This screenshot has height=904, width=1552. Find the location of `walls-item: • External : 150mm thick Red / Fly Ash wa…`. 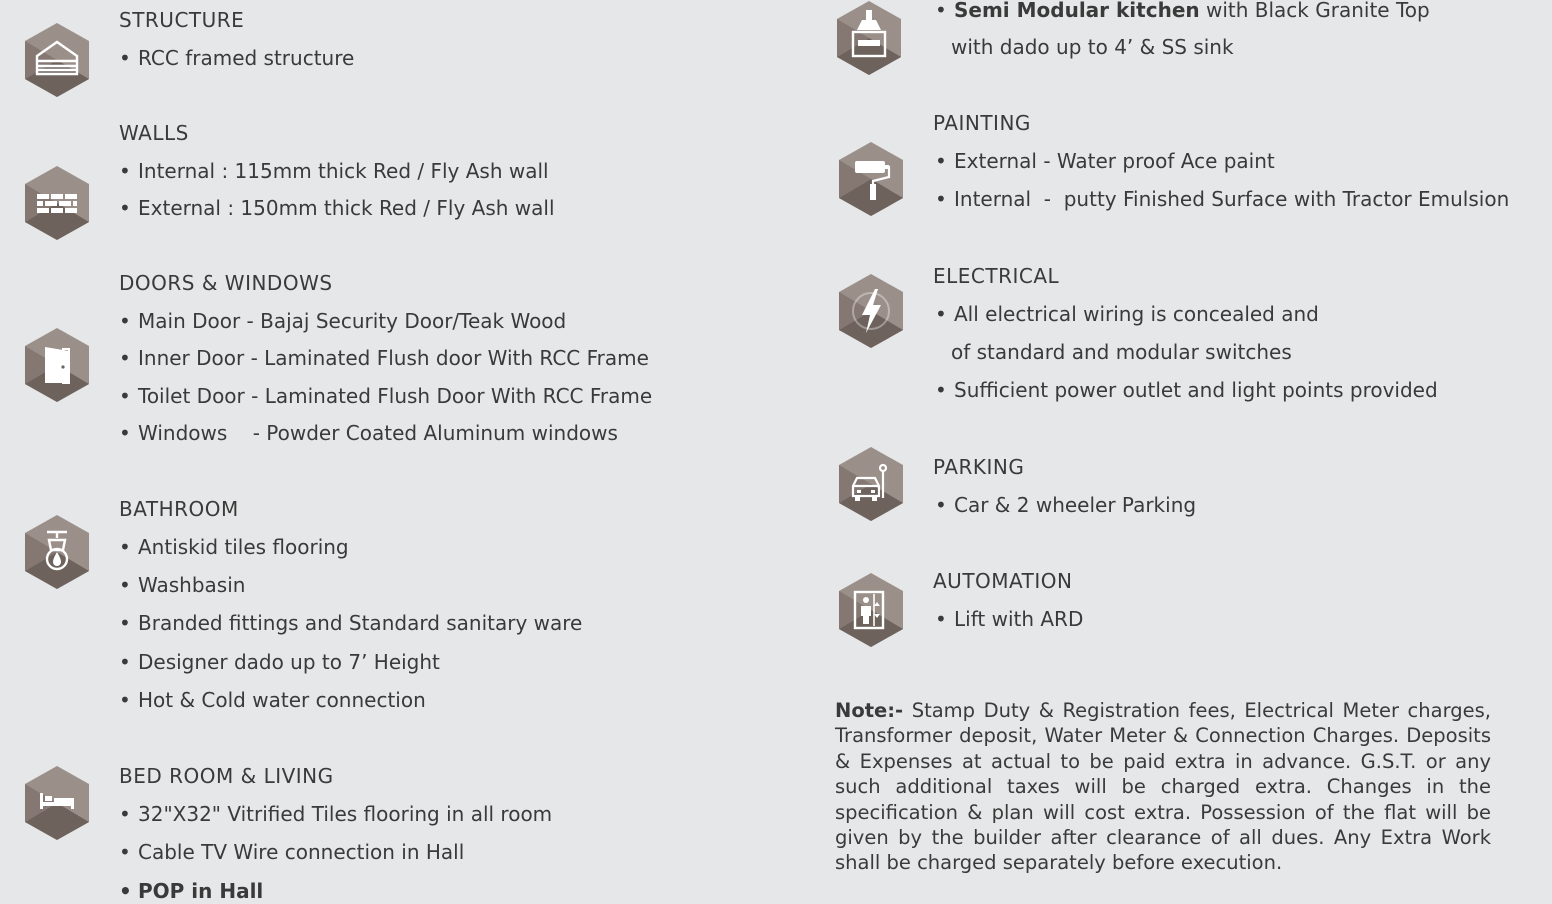

walls-item: • External : 150mm thick Red / Fly Ash wa… is located at coordinates (337, 208).